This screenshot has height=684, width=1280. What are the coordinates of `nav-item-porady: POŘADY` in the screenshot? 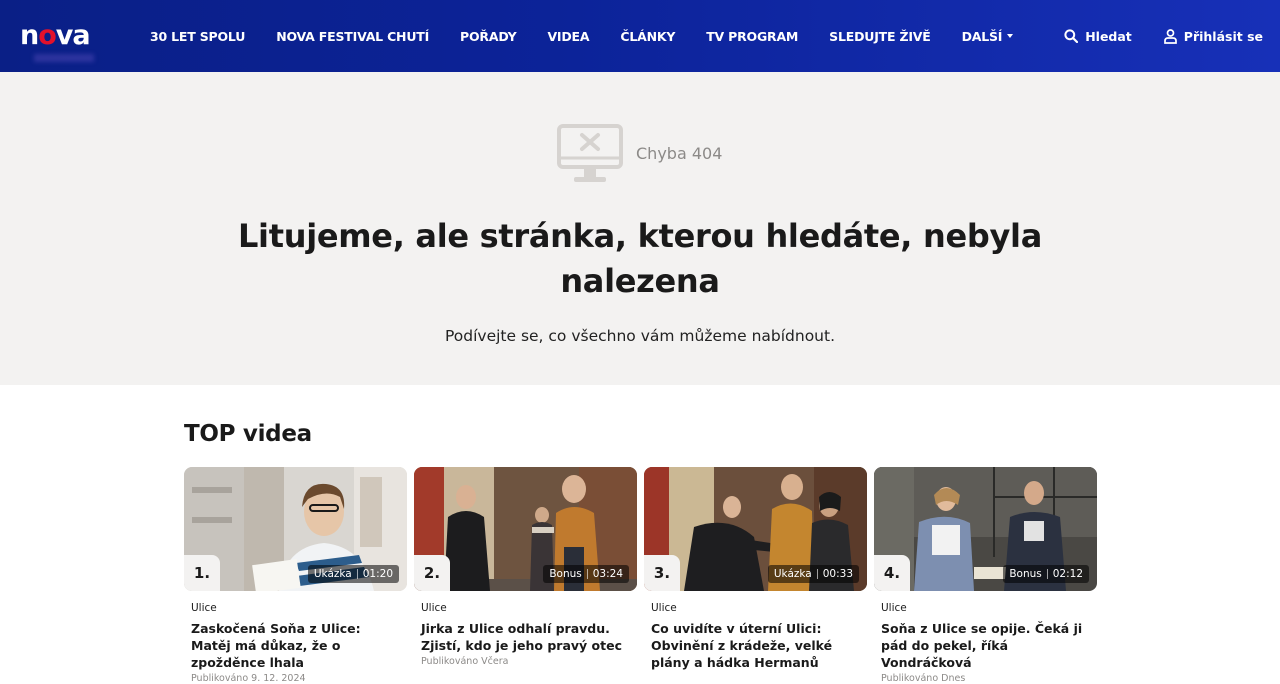 It's located at (488, 36).